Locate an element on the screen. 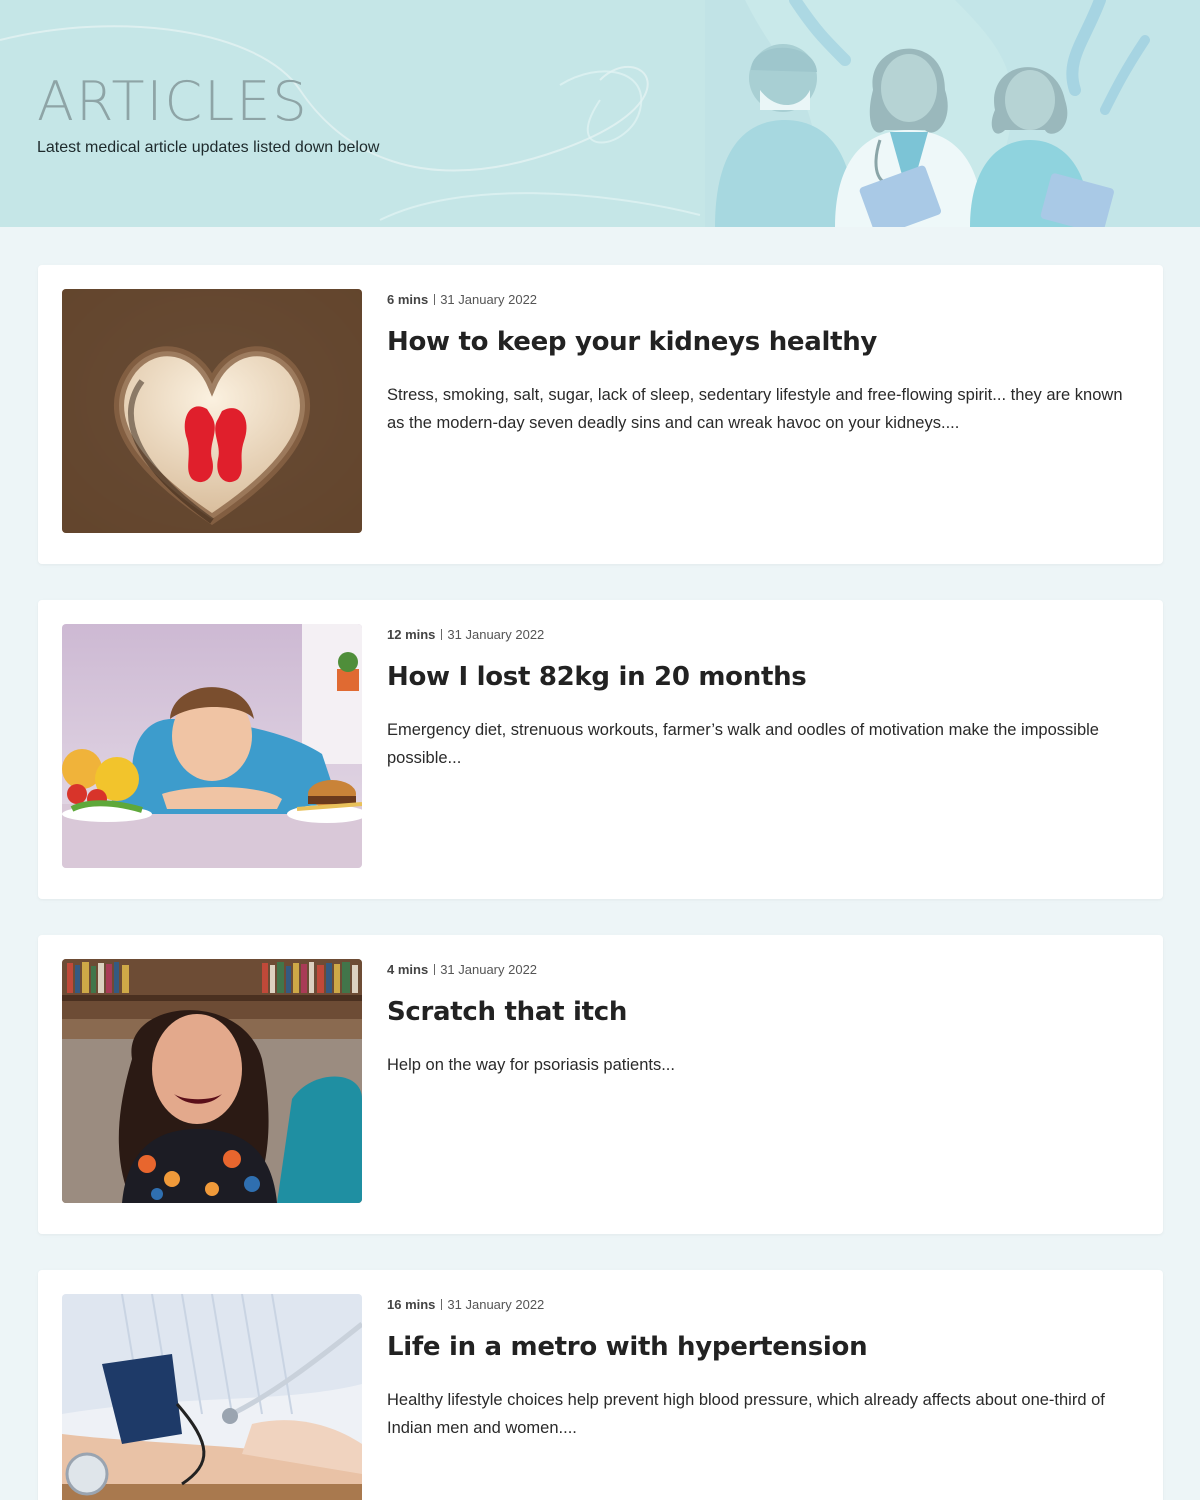 The height and width of the screenshot is (1500, 1200). article-title: How to keep your kidneys healthy is located at coordinates (632, 342).